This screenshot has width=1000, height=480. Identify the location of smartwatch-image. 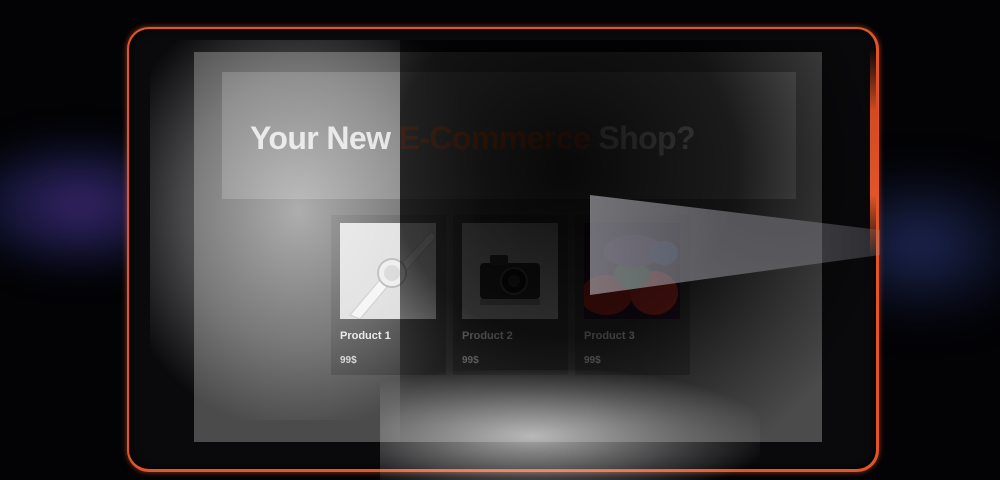
(388, 271).